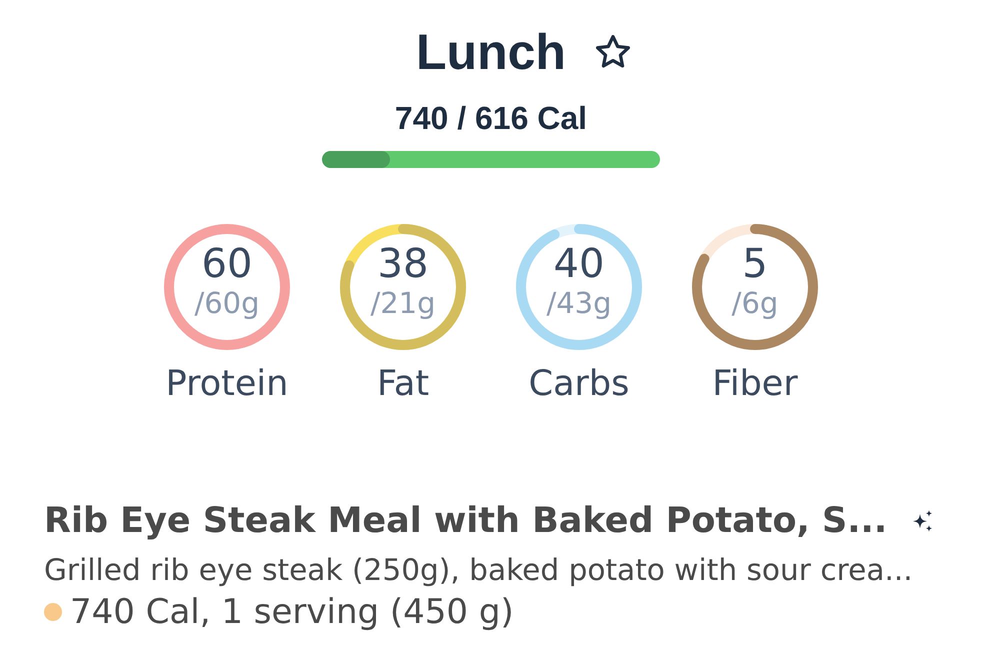  I want to click on macro-label: Protein, so click(227, 384).